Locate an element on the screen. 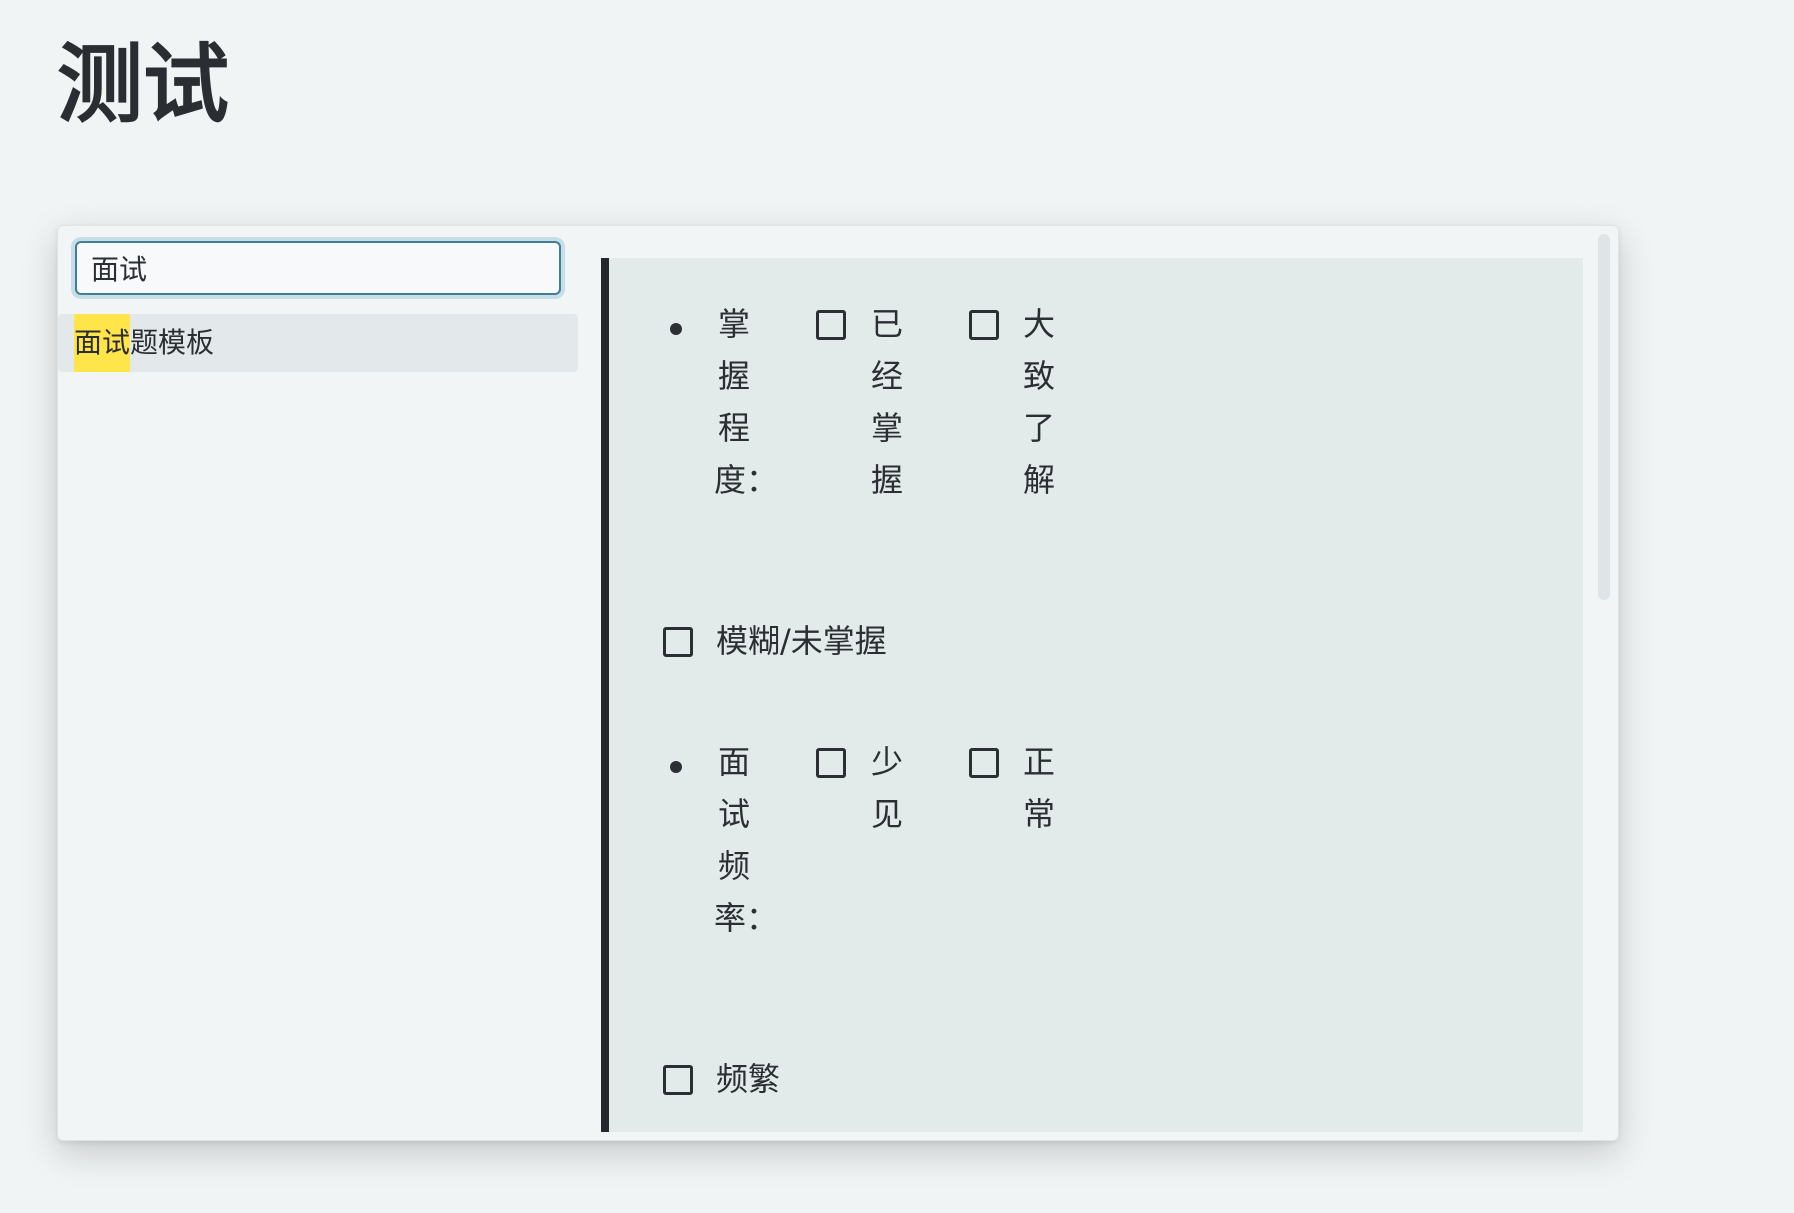  checkbox-rare is located at coordinates (831, 763).